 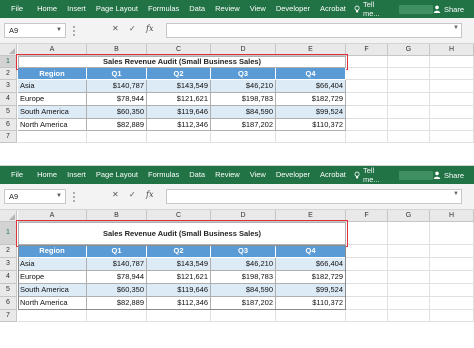 What do you see at coordinates (367, 50) in the screenshot?
I see `column-header-f: F` at bounding box center [367, 50].